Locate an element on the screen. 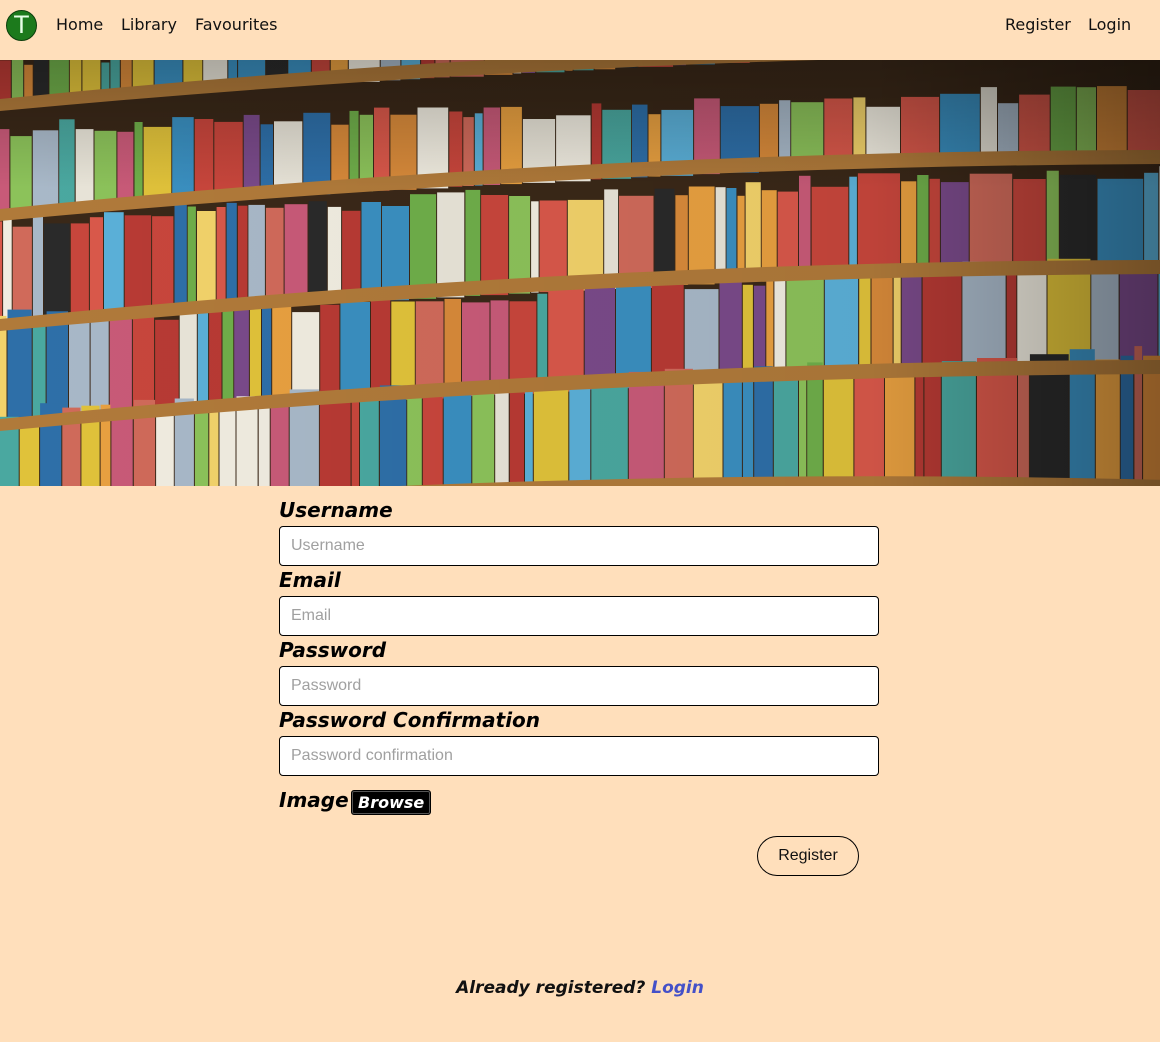  password-confirmation-label: Password Confirmation is located at coordinates (410, 720).